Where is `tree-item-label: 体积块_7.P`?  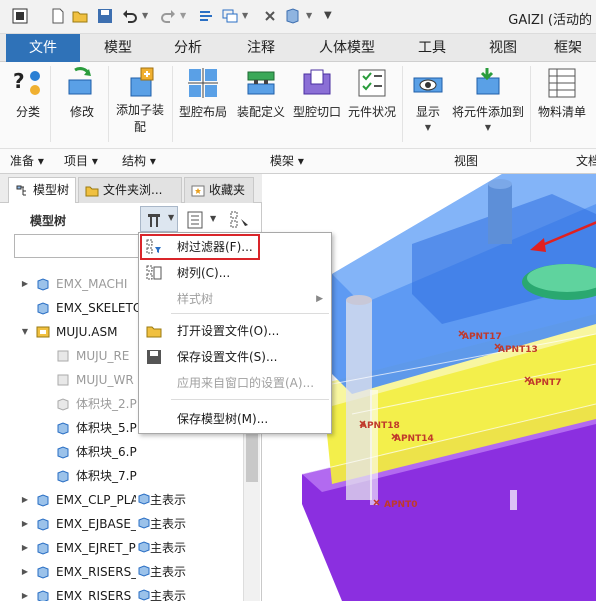 tree-item-label: 体积块_7.P is located at coordinates (106, 476).